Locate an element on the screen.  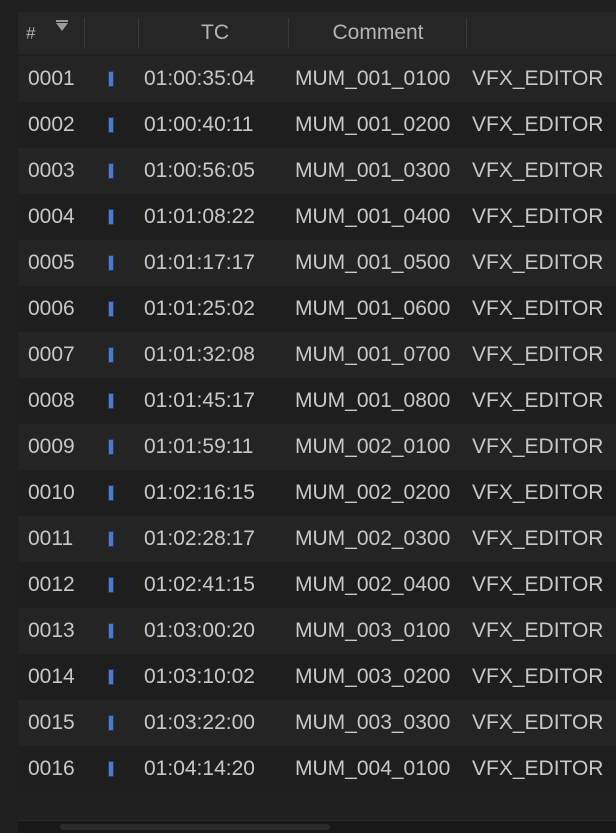
marker-number: 0008 is located at coordinates (51, 400).